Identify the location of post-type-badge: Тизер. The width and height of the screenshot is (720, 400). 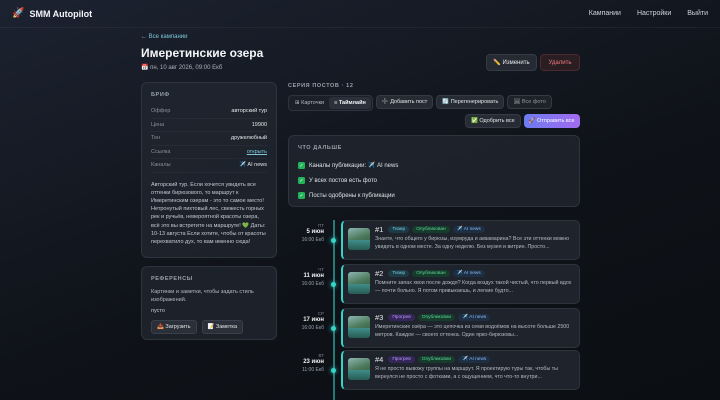
(399, 273).